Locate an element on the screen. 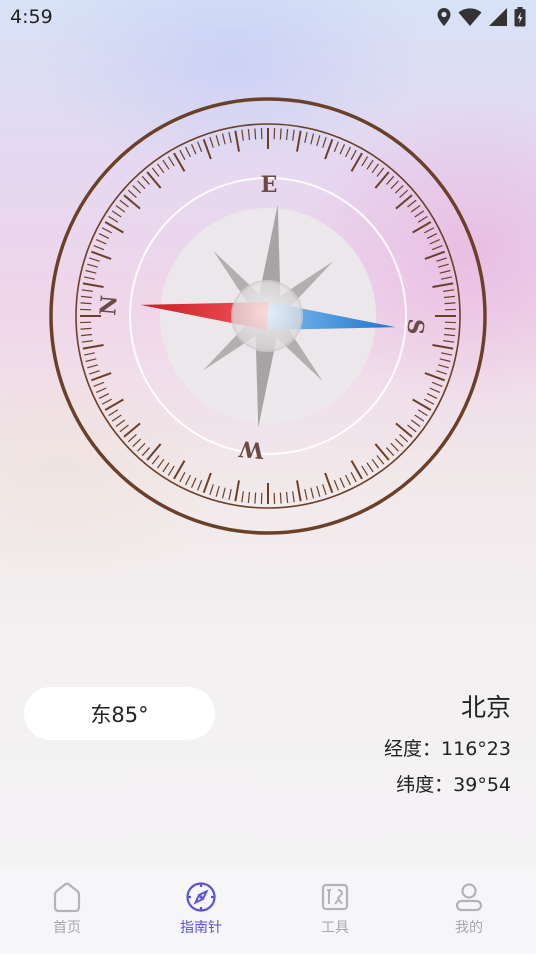  tab-home: 首页 is located at coordinates (67, 908).